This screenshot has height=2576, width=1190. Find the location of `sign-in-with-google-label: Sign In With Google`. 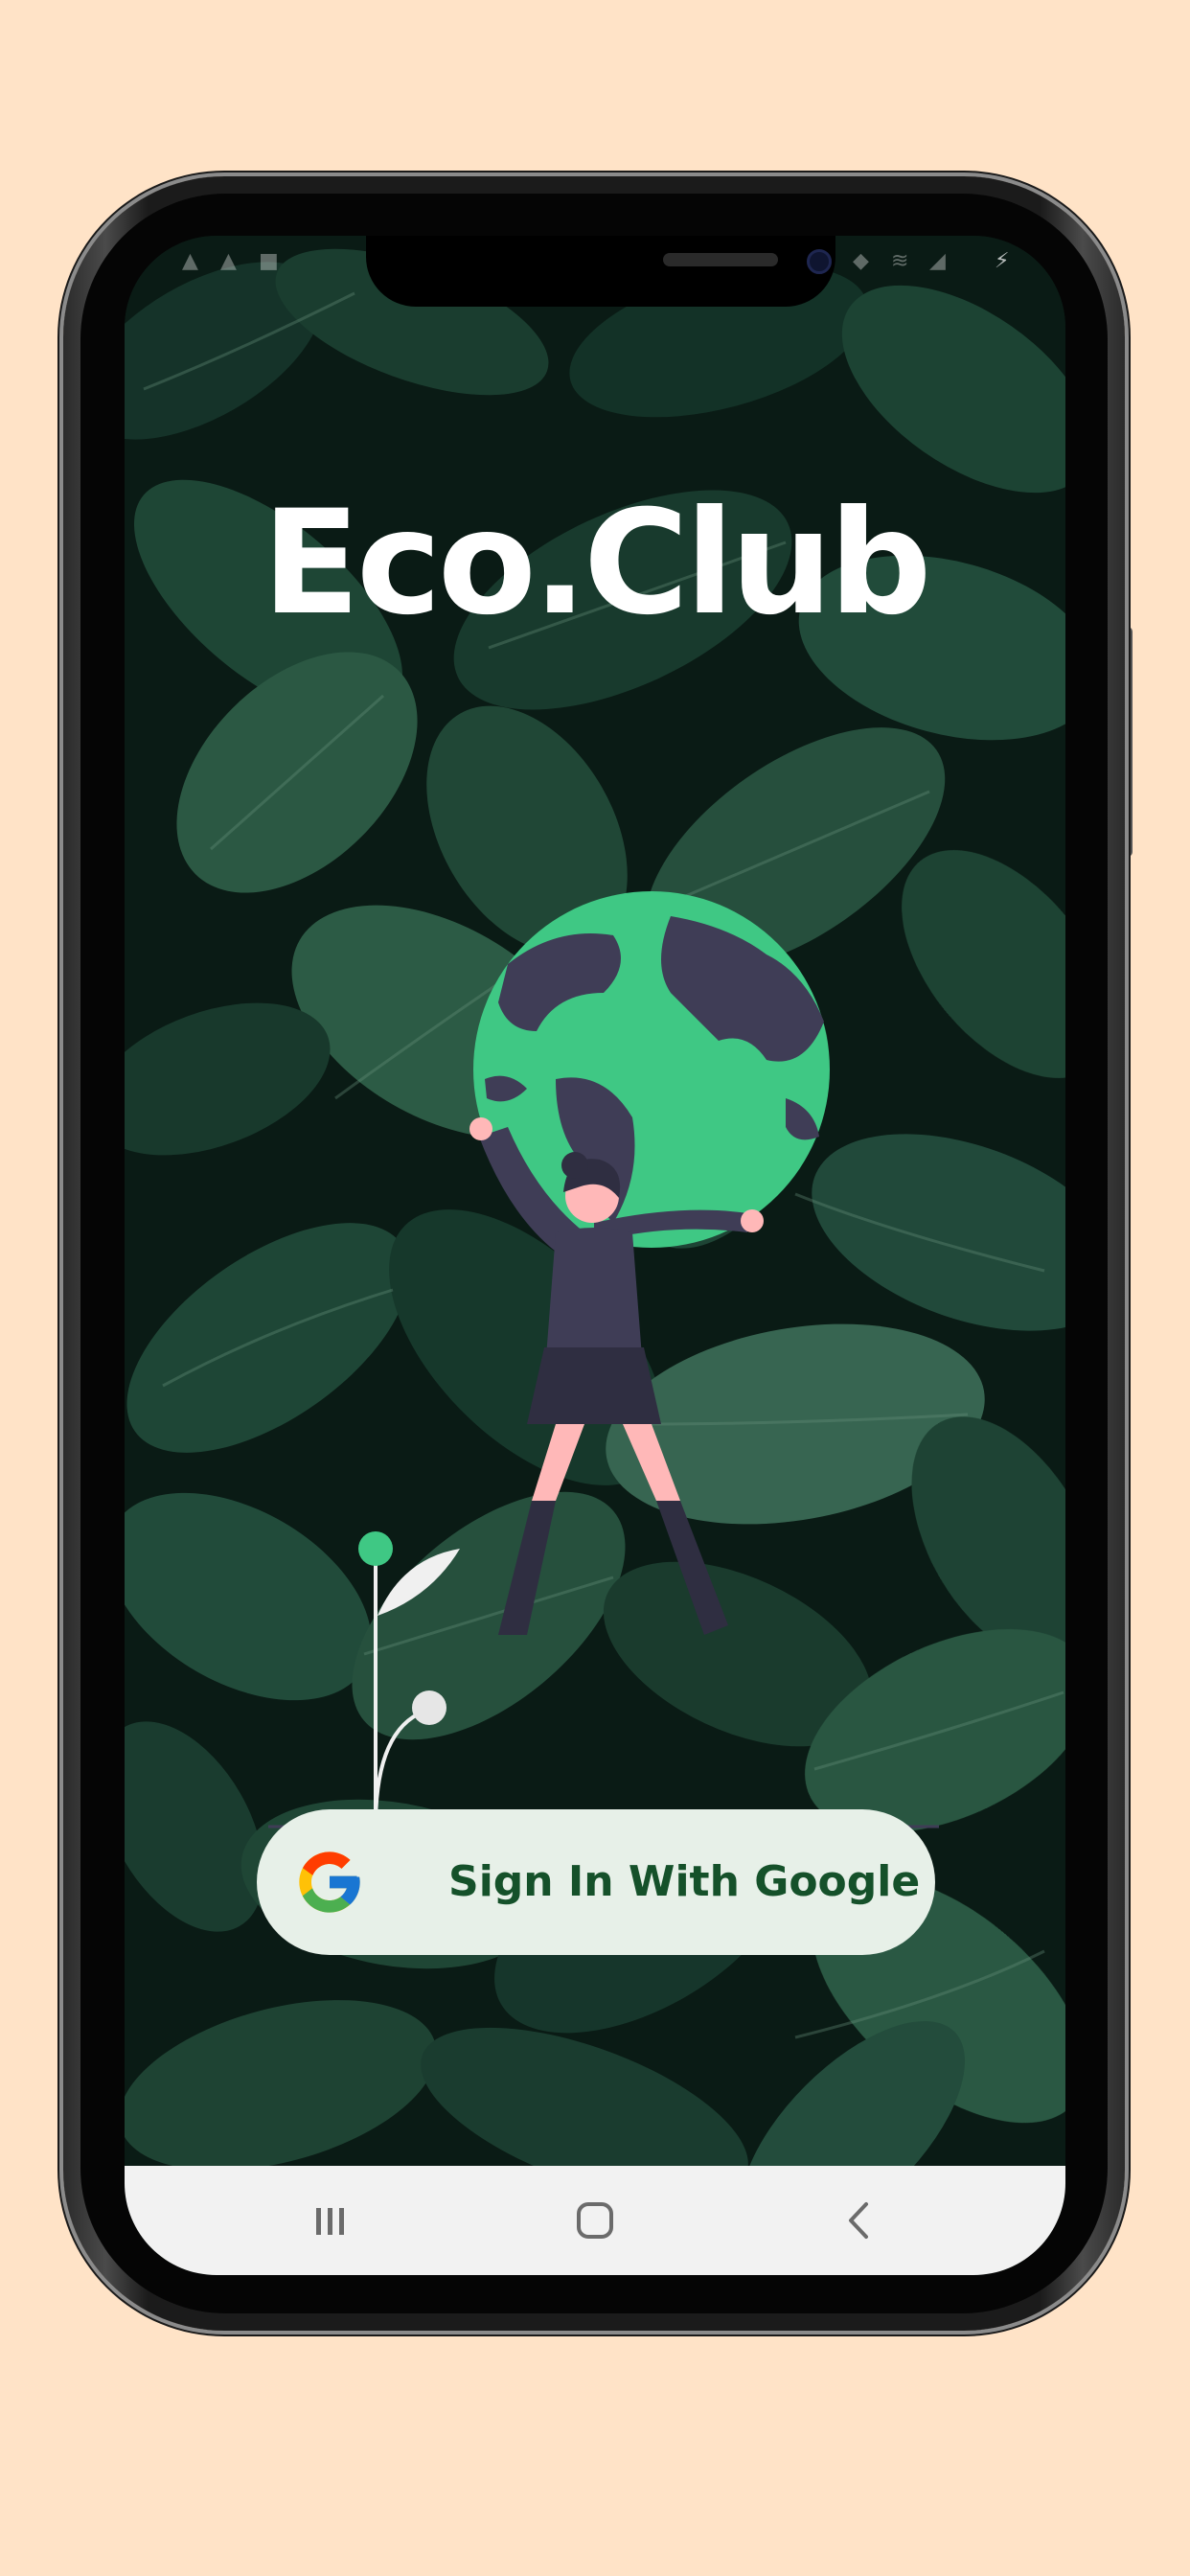

sign-in-with-google-label: Sign In With Google is located at coordinates (684, 1881).